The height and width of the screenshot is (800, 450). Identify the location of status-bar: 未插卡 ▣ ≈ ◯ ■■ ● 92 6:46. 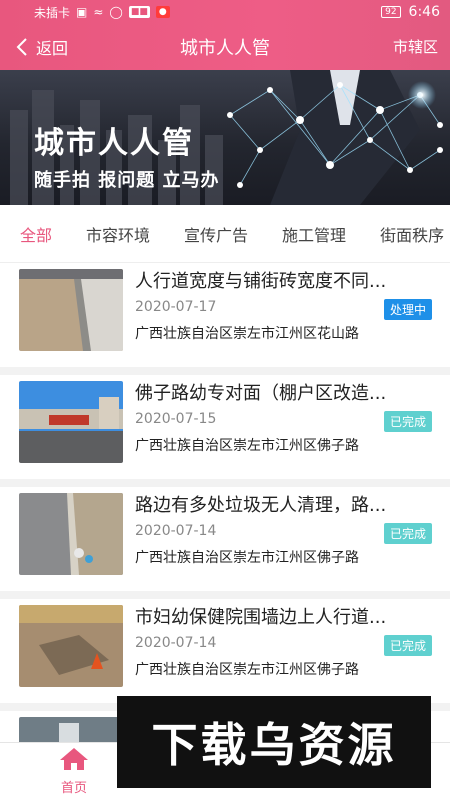
(225, 12).